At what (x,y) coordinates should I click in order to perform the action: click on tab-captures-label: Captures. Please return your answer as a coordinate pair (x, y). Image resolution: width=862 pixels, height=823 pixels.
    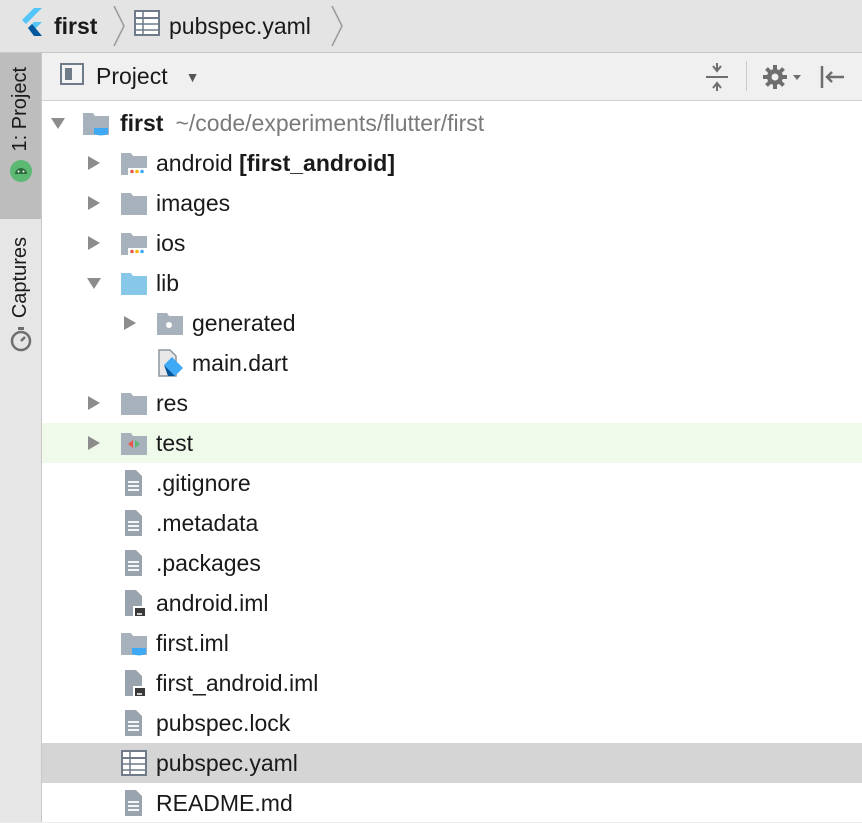
    Looking at the image, I should click on (20, 278).